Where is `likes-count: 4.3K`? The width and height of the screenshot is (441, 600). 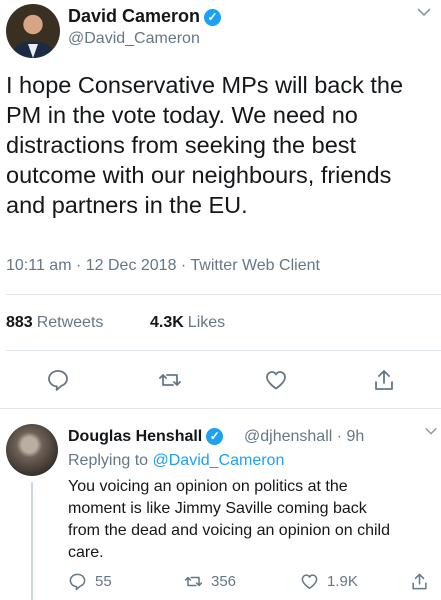
likes-count: 4.3K is located at coordinates (167, 322).